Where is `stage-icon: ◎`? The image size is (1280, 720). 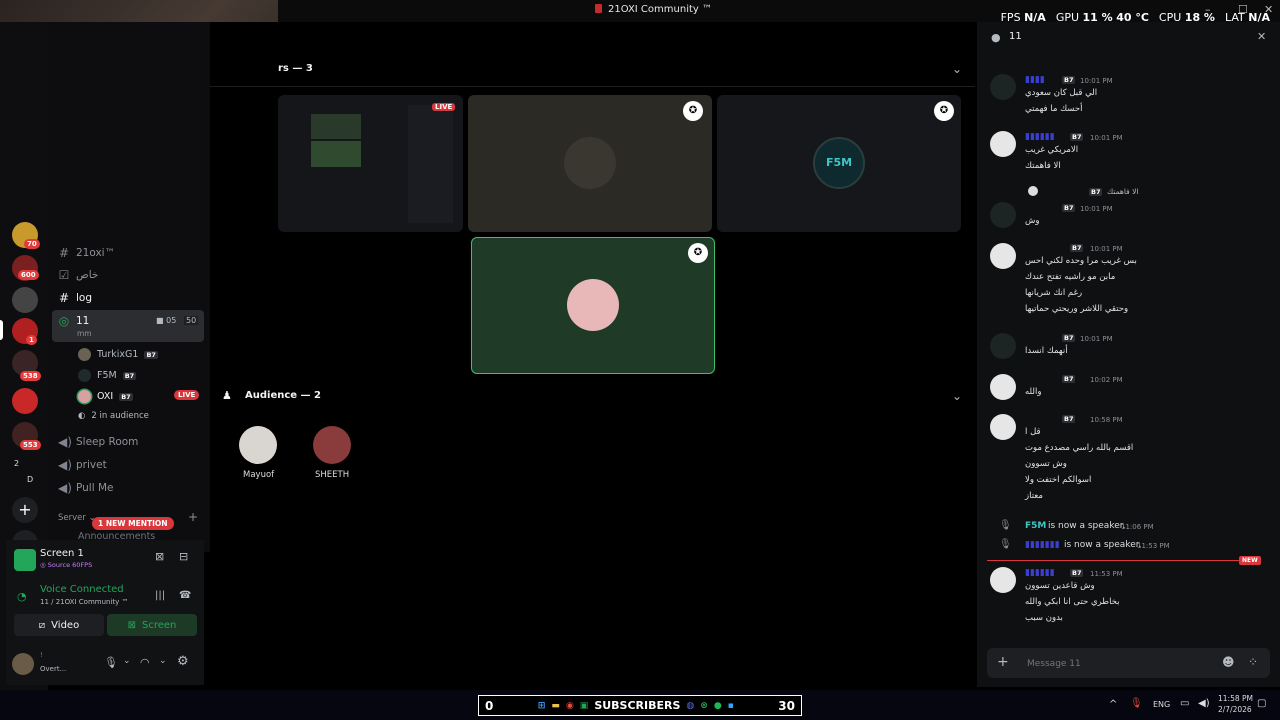 stage-icon: ◎ is located at coordinates (64, 321).